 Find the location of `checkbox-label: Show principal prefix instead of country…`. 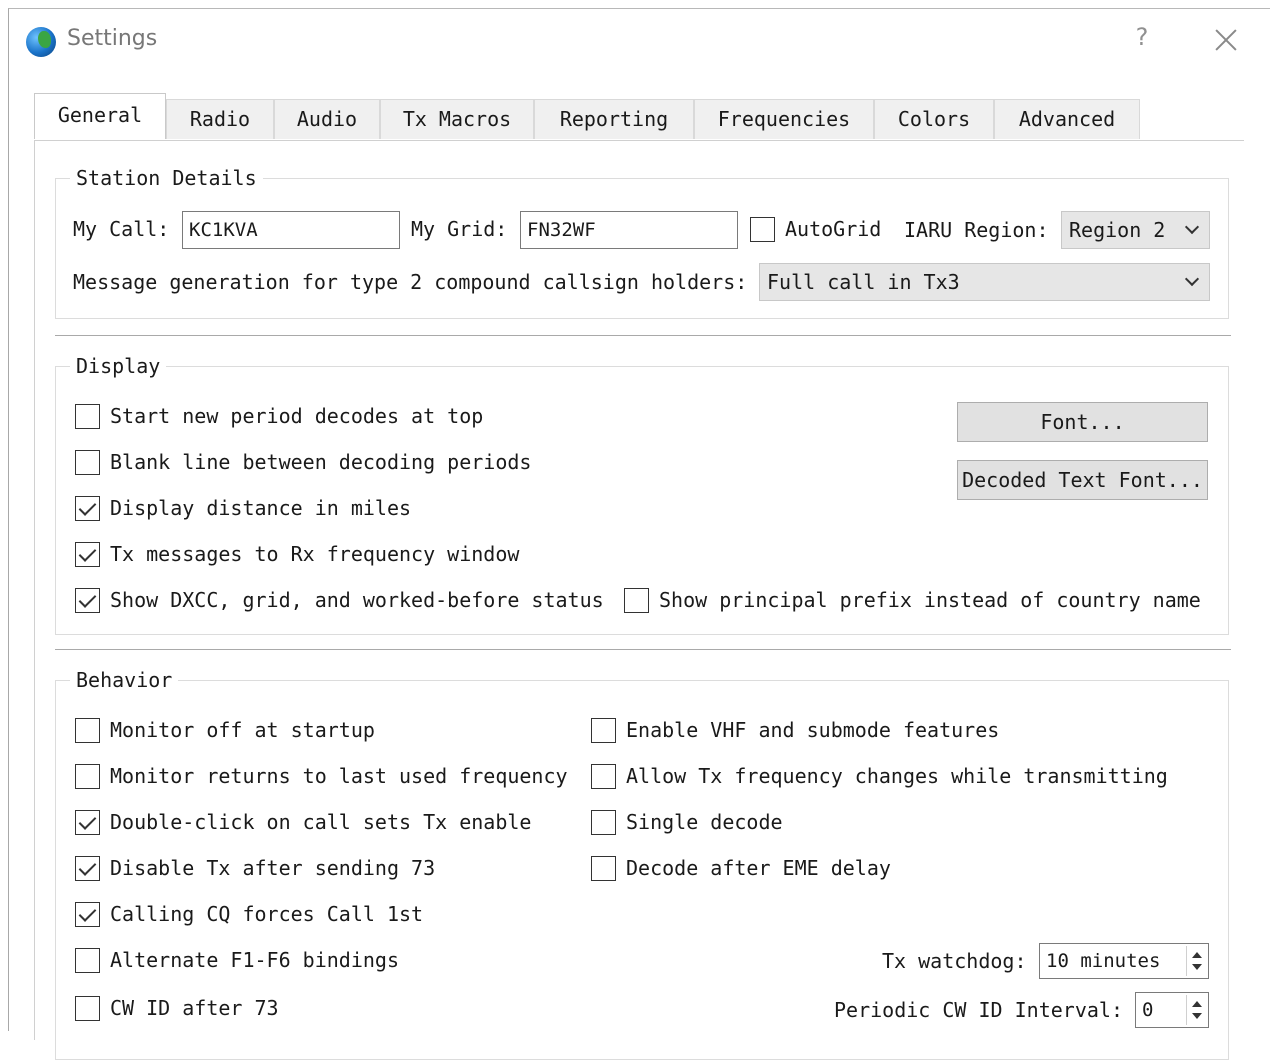

checkbox-label: Show principal prefix instead of country… is located at coordinates (930, 600).